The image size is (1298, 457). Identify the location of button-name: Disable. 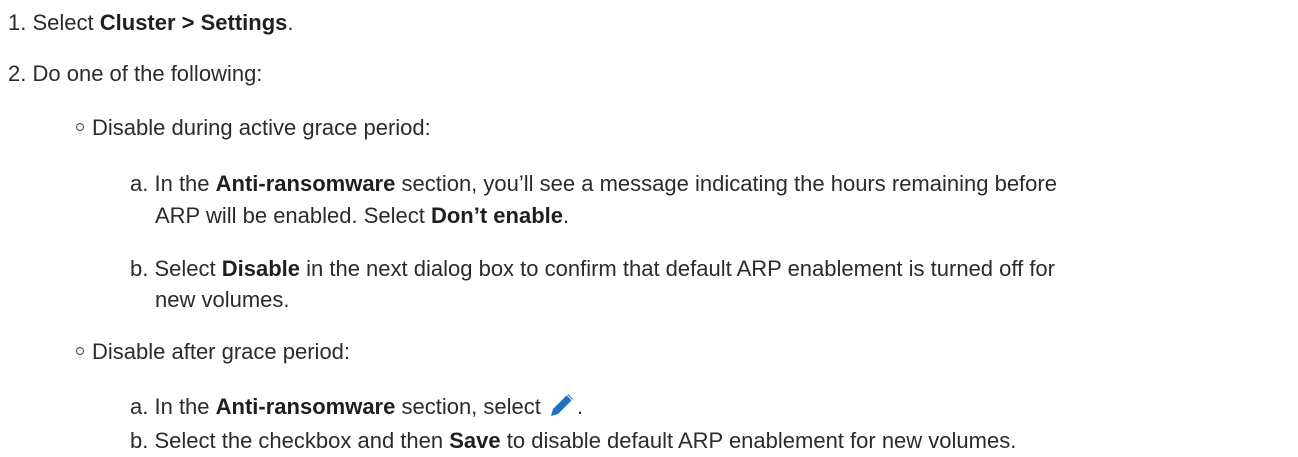
(261, 268).